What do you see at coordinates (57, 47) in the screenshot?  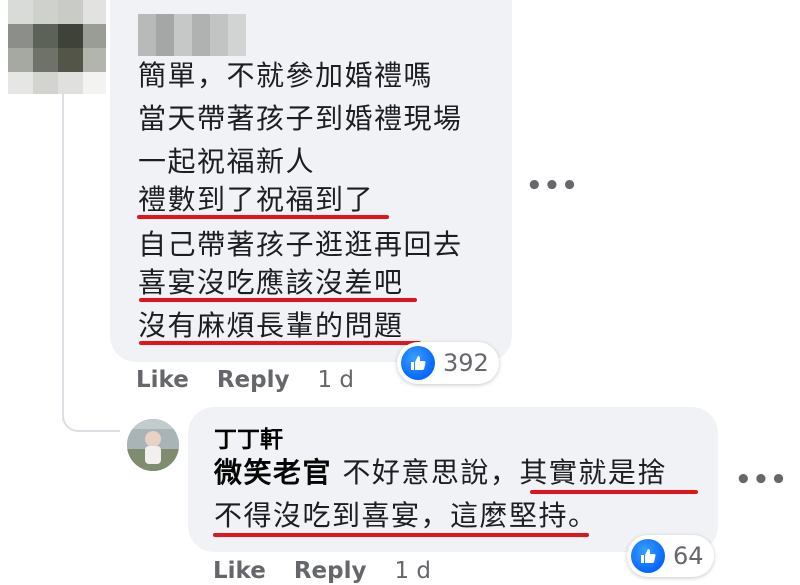 I see `commenter-avatar-blurred` at bounding box center [57, 47].